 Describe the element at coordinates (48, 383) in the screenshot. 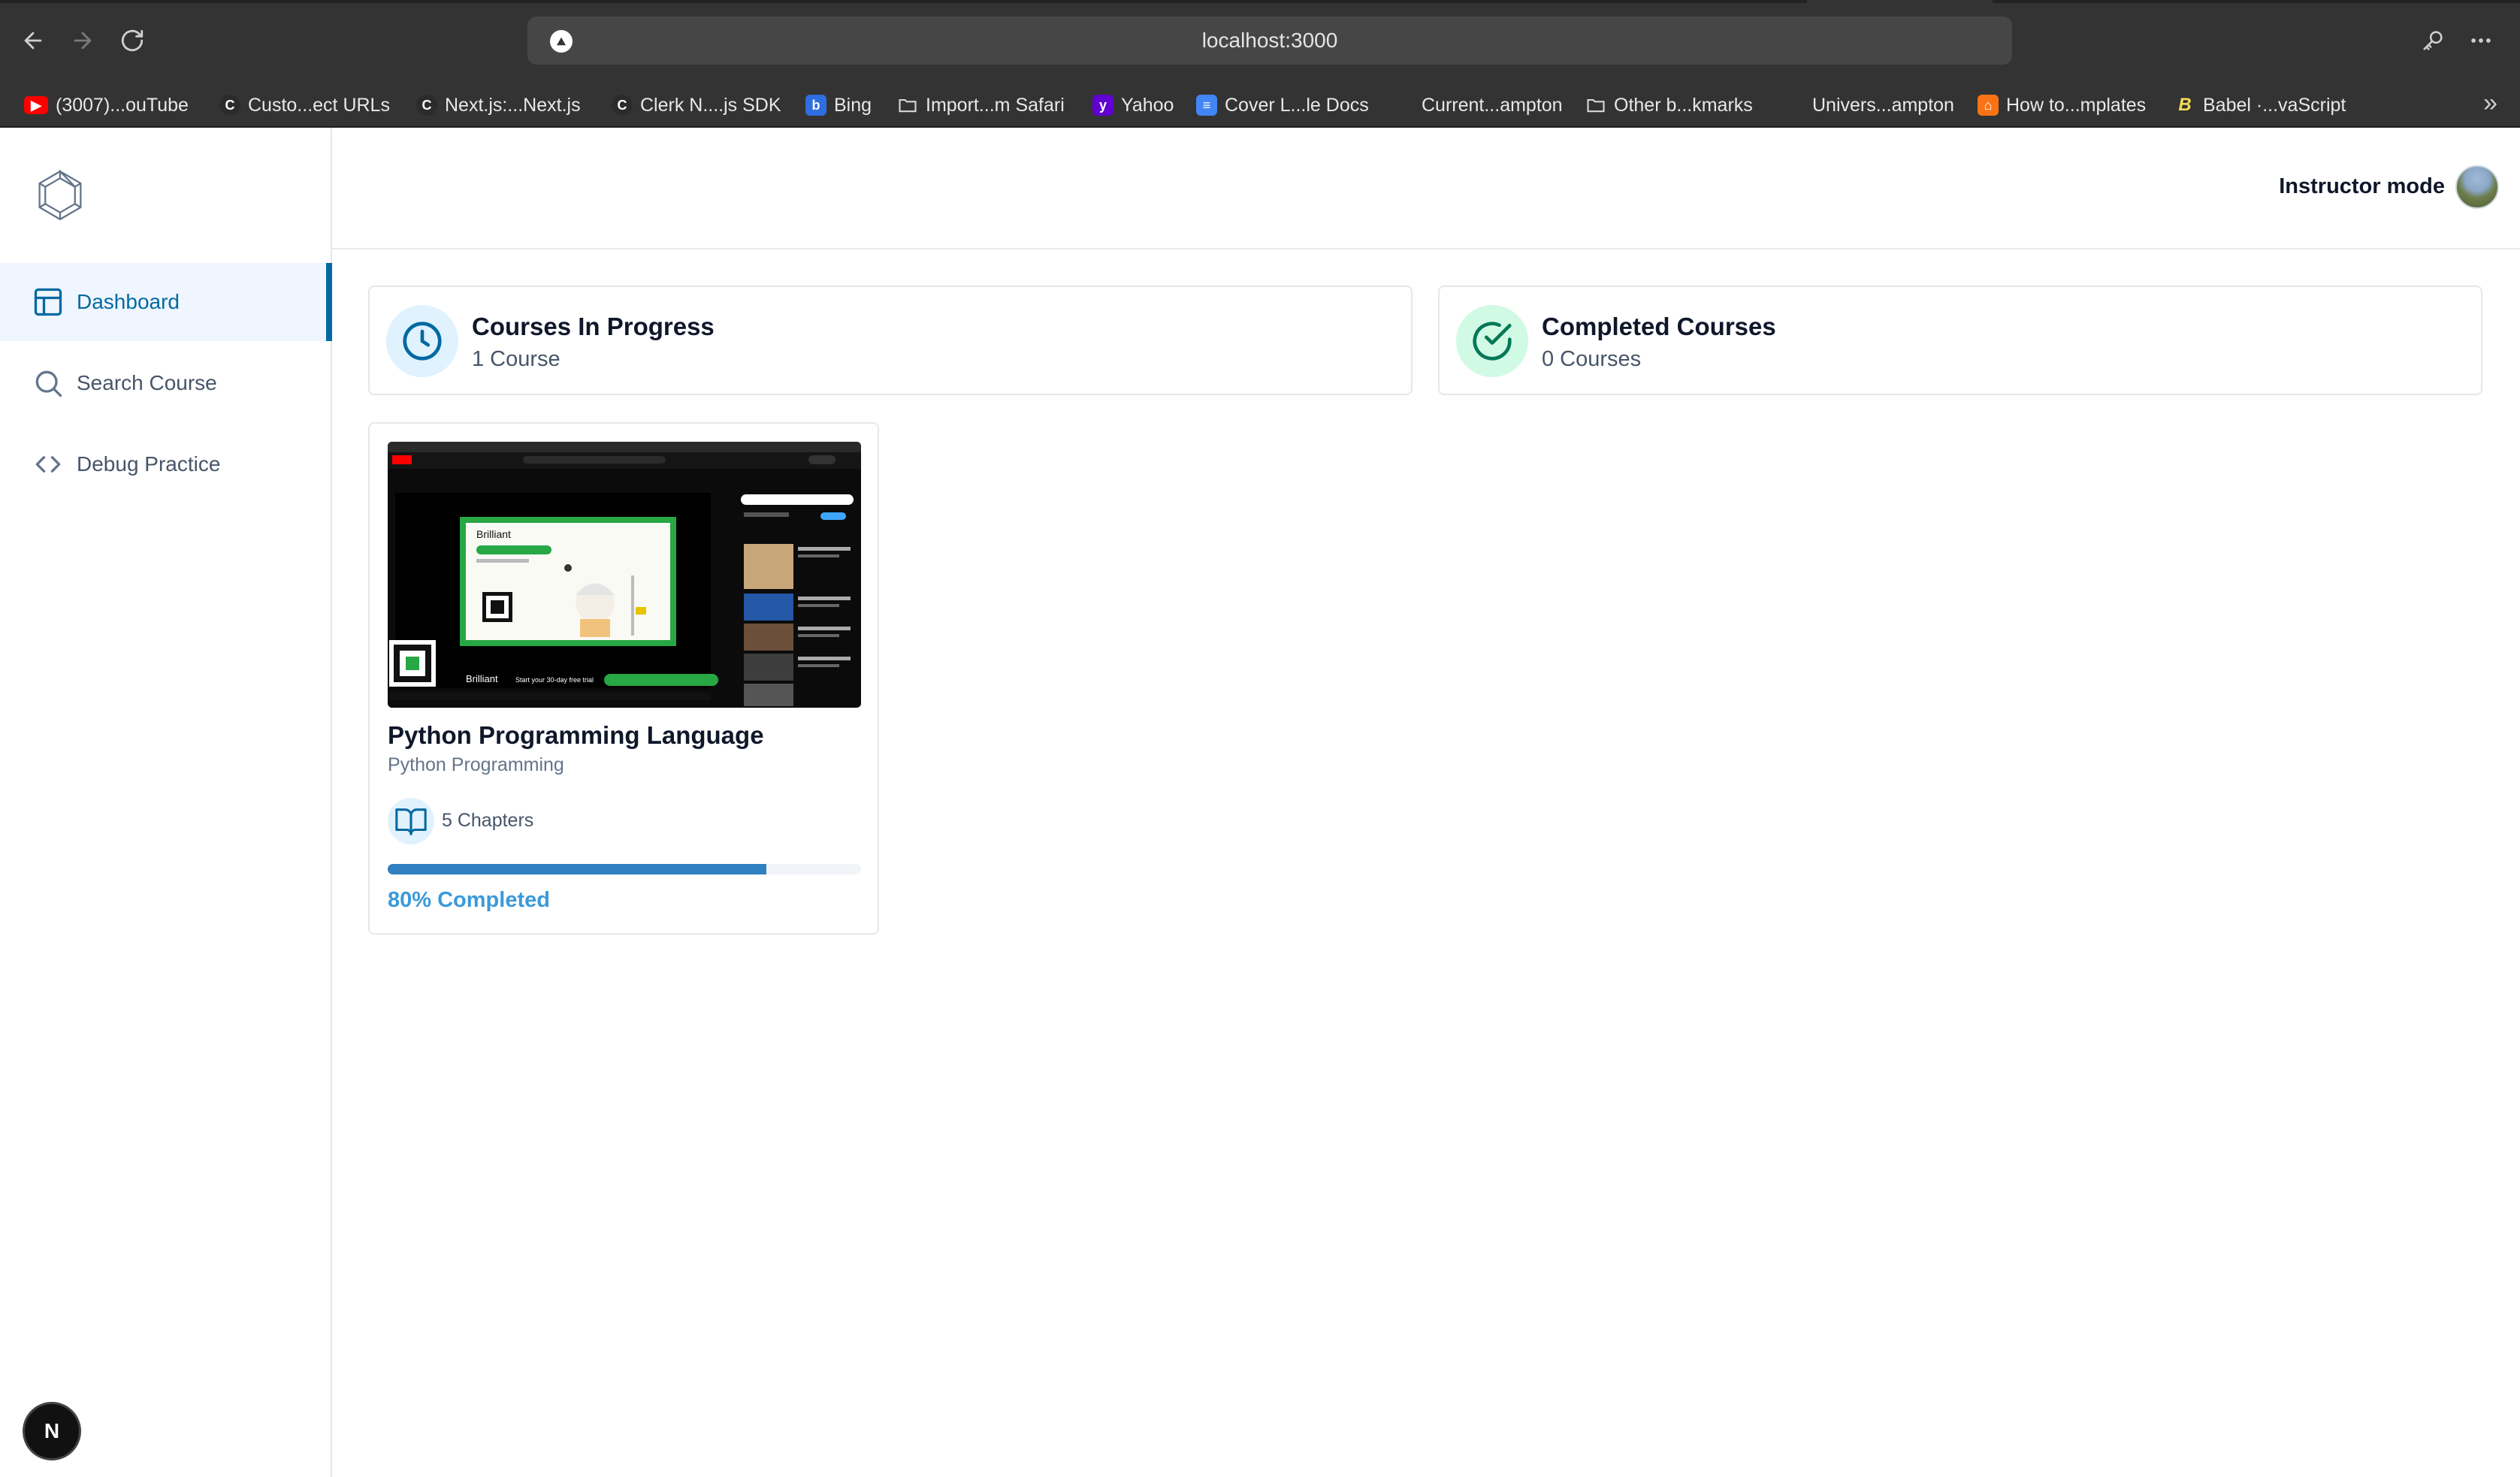

I see `search-icon` at that location.